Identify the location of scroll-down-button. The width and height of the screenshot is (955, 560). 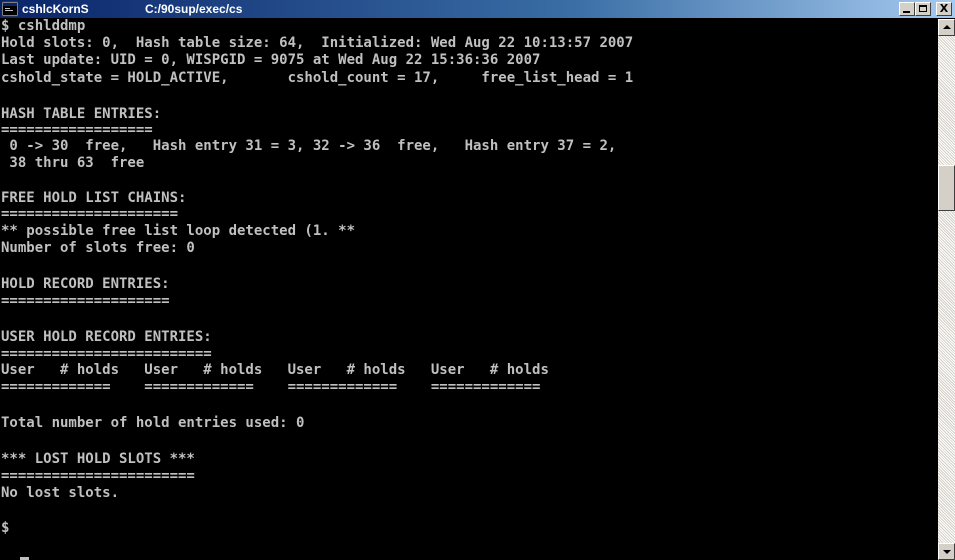
(946, 551).